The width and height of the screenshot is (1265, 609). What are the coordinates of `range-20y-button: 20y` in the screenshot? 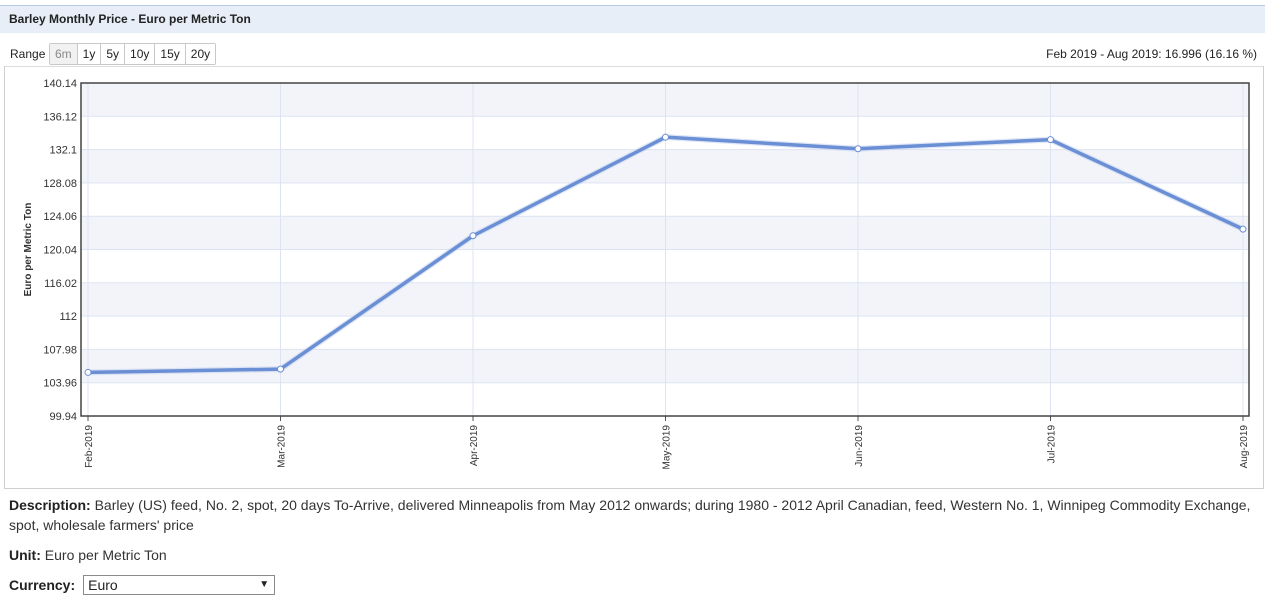 It's located at (200, 54).